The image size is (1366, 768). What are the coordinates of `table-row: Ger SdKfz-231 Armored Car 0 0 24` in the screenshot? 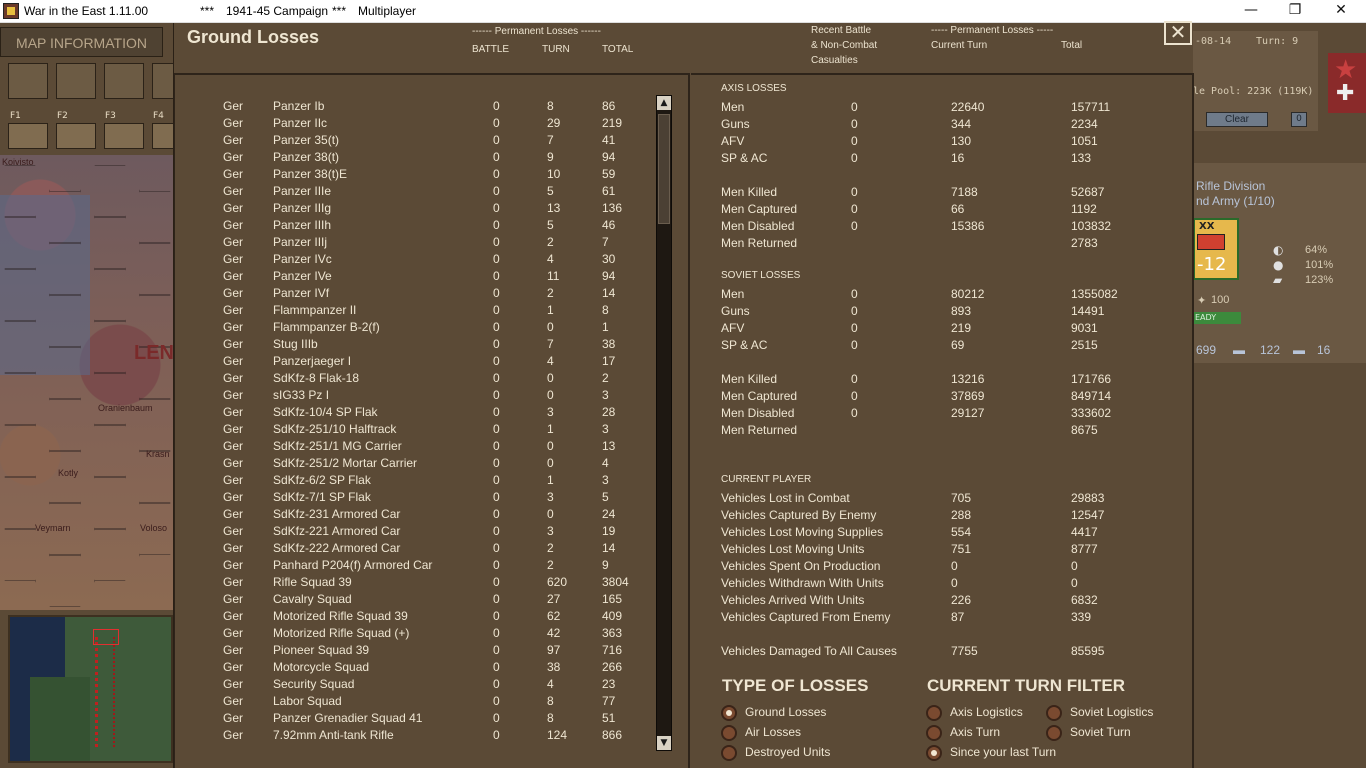 It's located at (415, 515).